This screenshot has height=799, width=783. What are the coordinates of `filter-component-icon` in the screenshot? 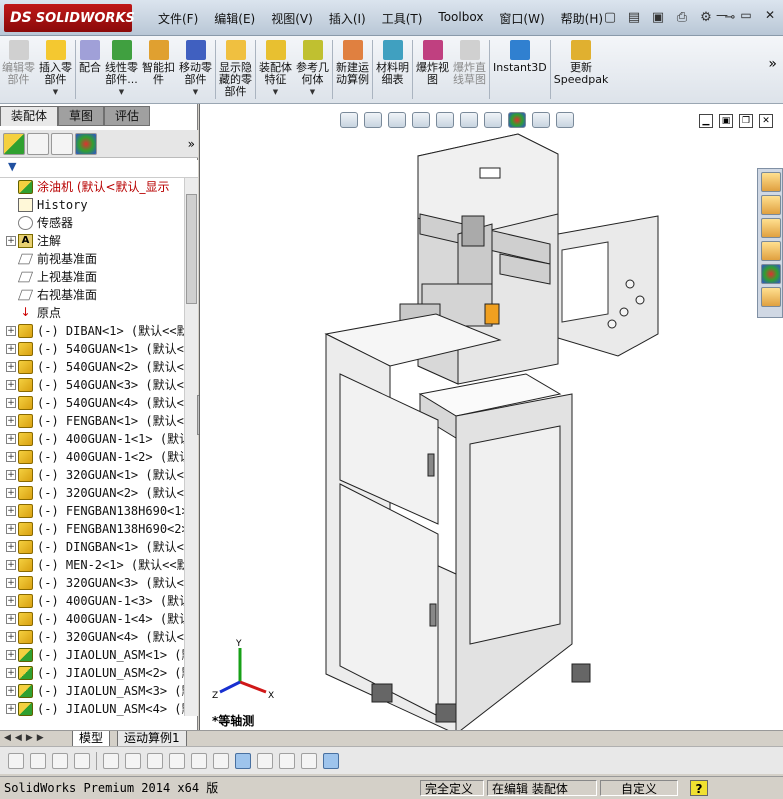 It's located at (243, 760).